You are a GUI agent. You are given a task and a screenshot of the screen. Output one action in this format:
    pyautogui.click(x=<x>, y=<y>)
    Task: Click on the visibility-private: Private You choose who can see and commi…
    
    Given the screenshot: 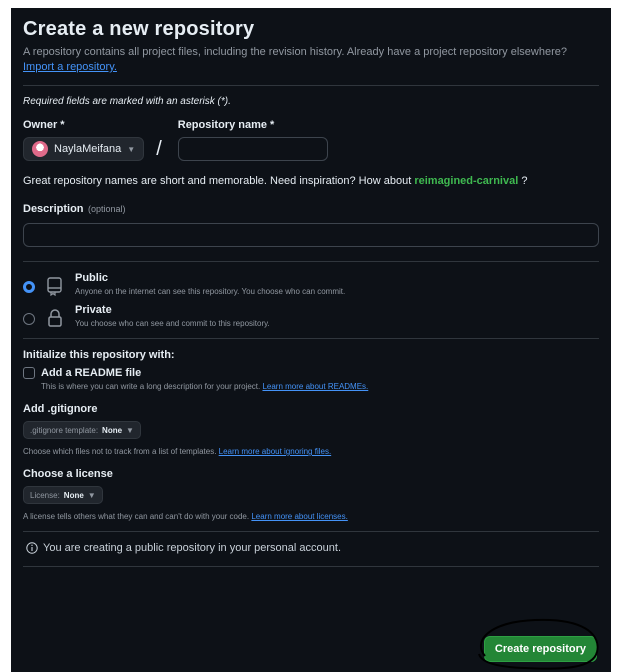 What is the action you would take?
    pyautogui.click(x=311, y=316)
    